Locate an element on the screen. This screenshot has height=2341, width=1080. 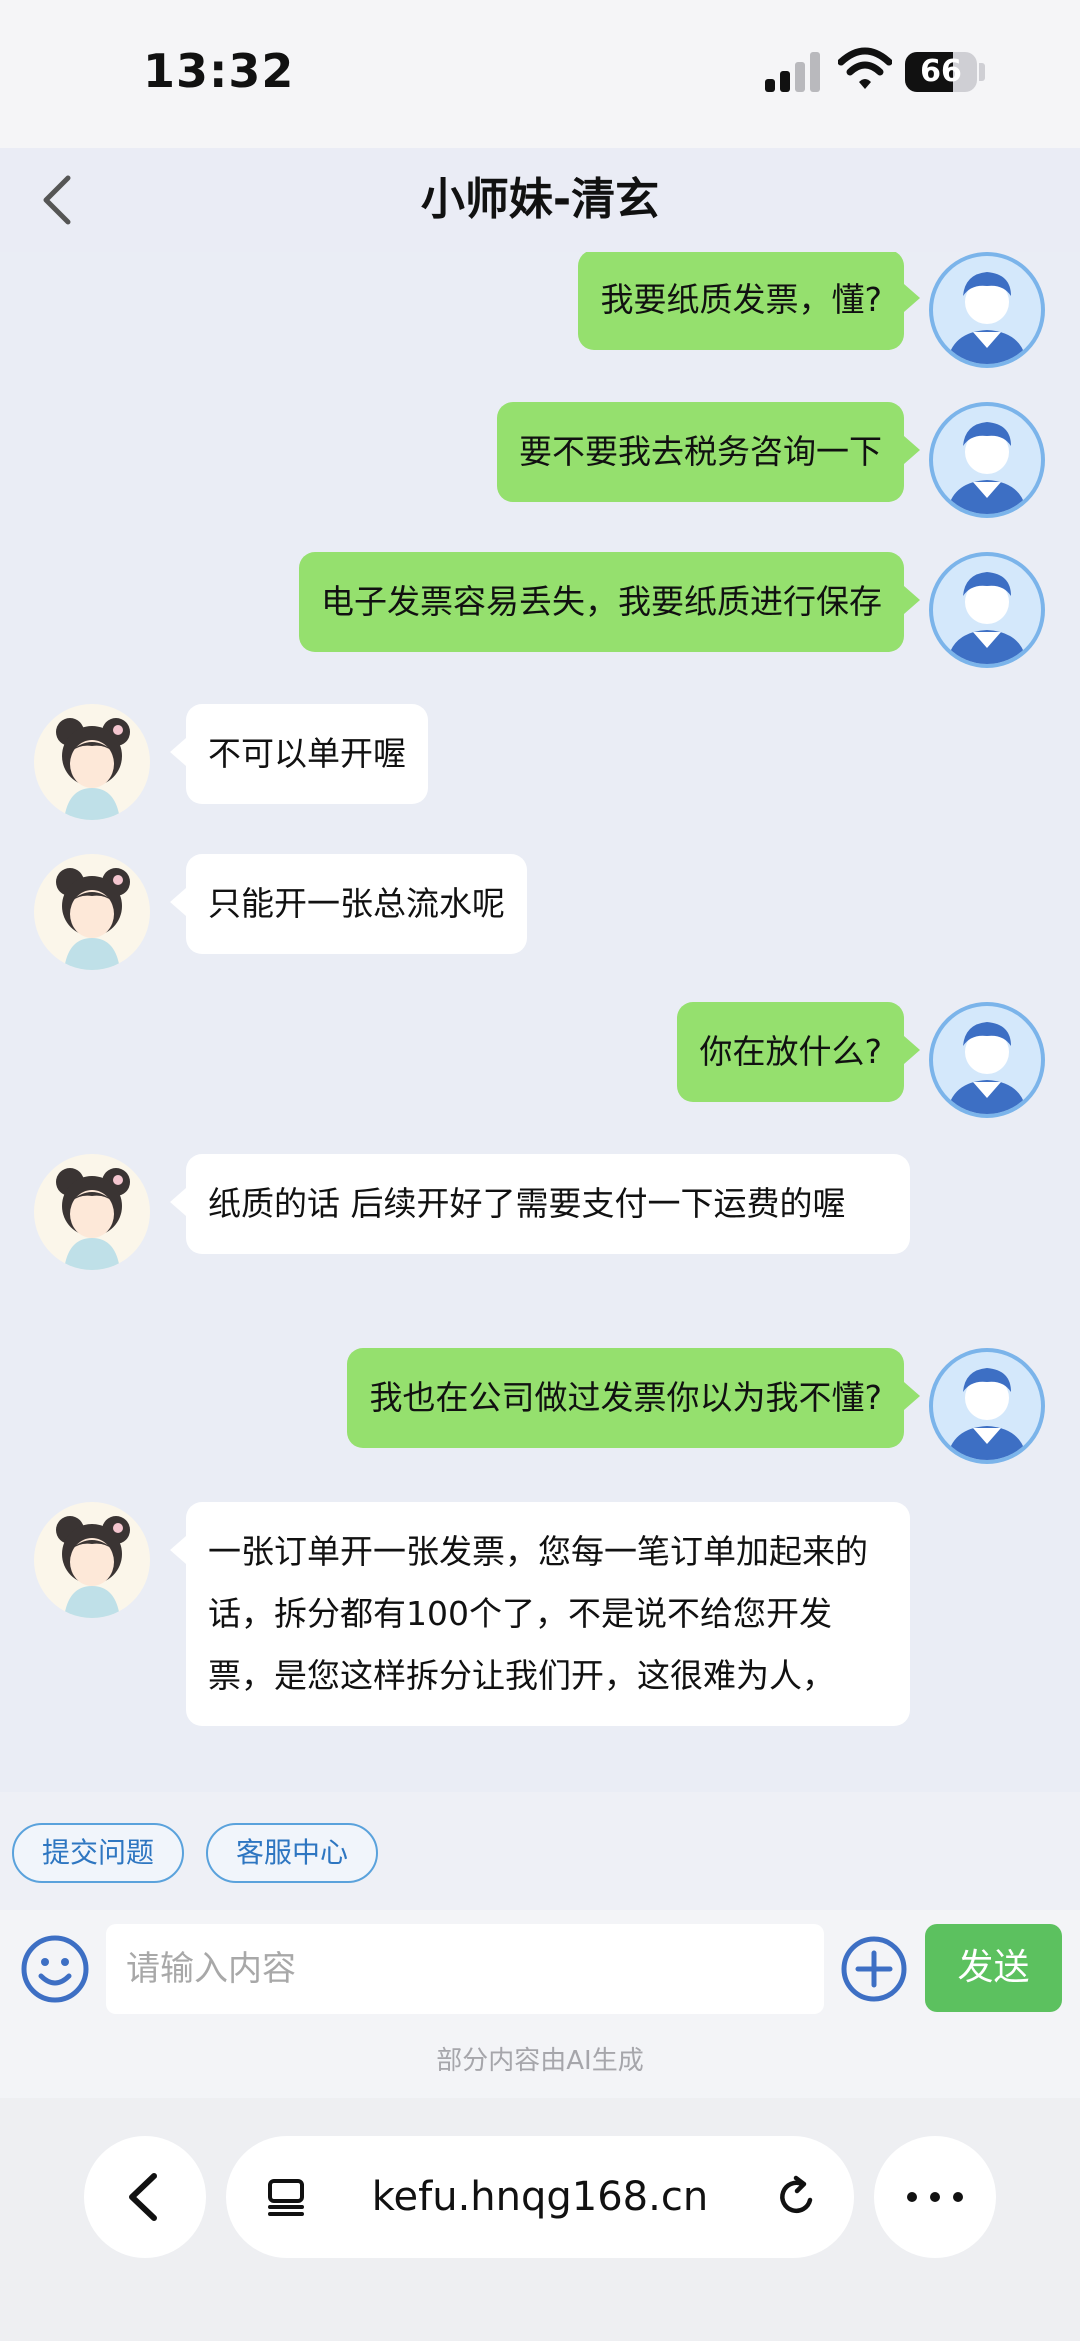
bot-message-bubble: 只能开一张总流水呢 is located at coordinates (348, 904).